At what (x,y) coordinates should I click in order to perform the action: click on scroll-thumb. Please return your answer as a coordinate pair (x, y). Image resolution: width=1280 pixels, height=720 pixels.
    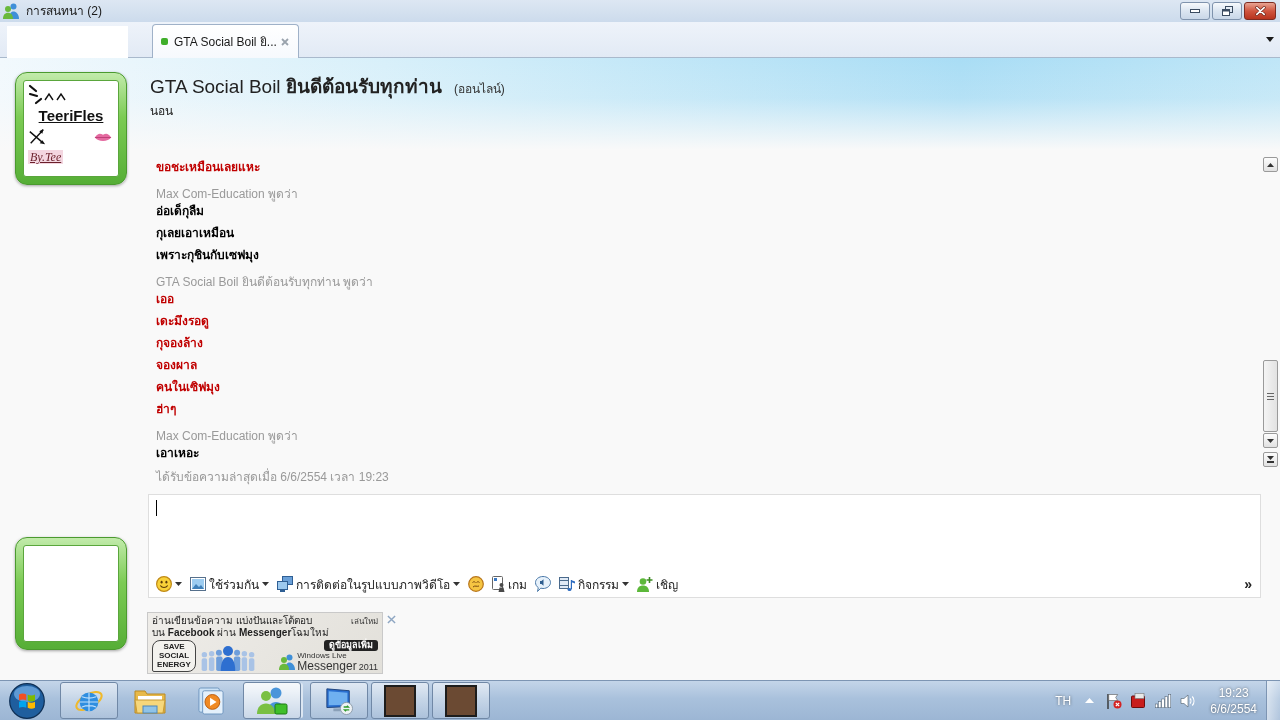
    Looking at the image, I should click on (1270, 396).